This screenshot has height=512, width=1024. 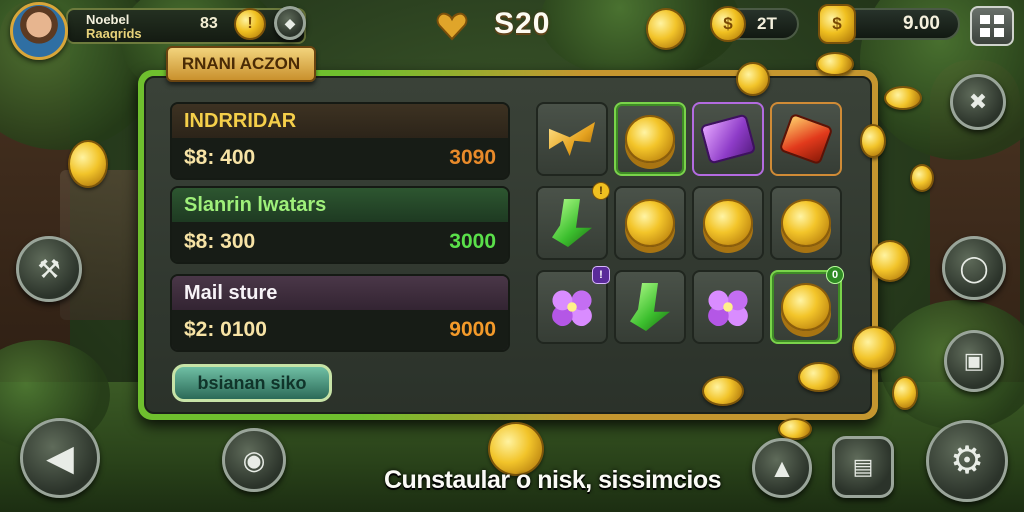 What do you see at coordinates (220, 157) in the screenshot?
I see `item-price: $8: 400` at bounding box center [220, 157].